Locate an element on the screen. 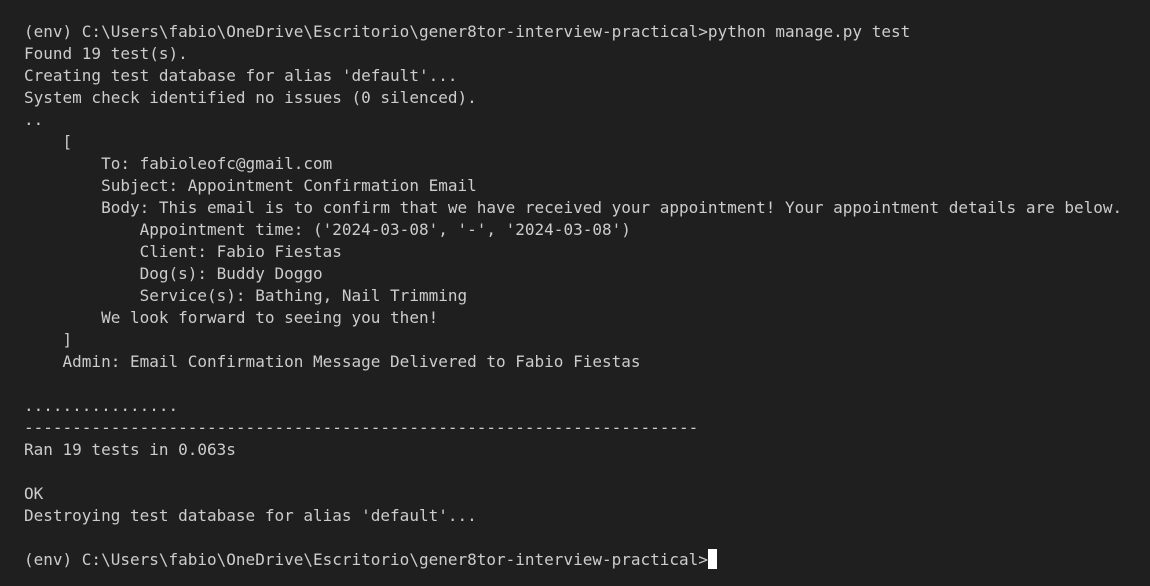 The height and width of the screenshot is (586, 1150). terminal-line: .. is located at coordinates (34, 119).